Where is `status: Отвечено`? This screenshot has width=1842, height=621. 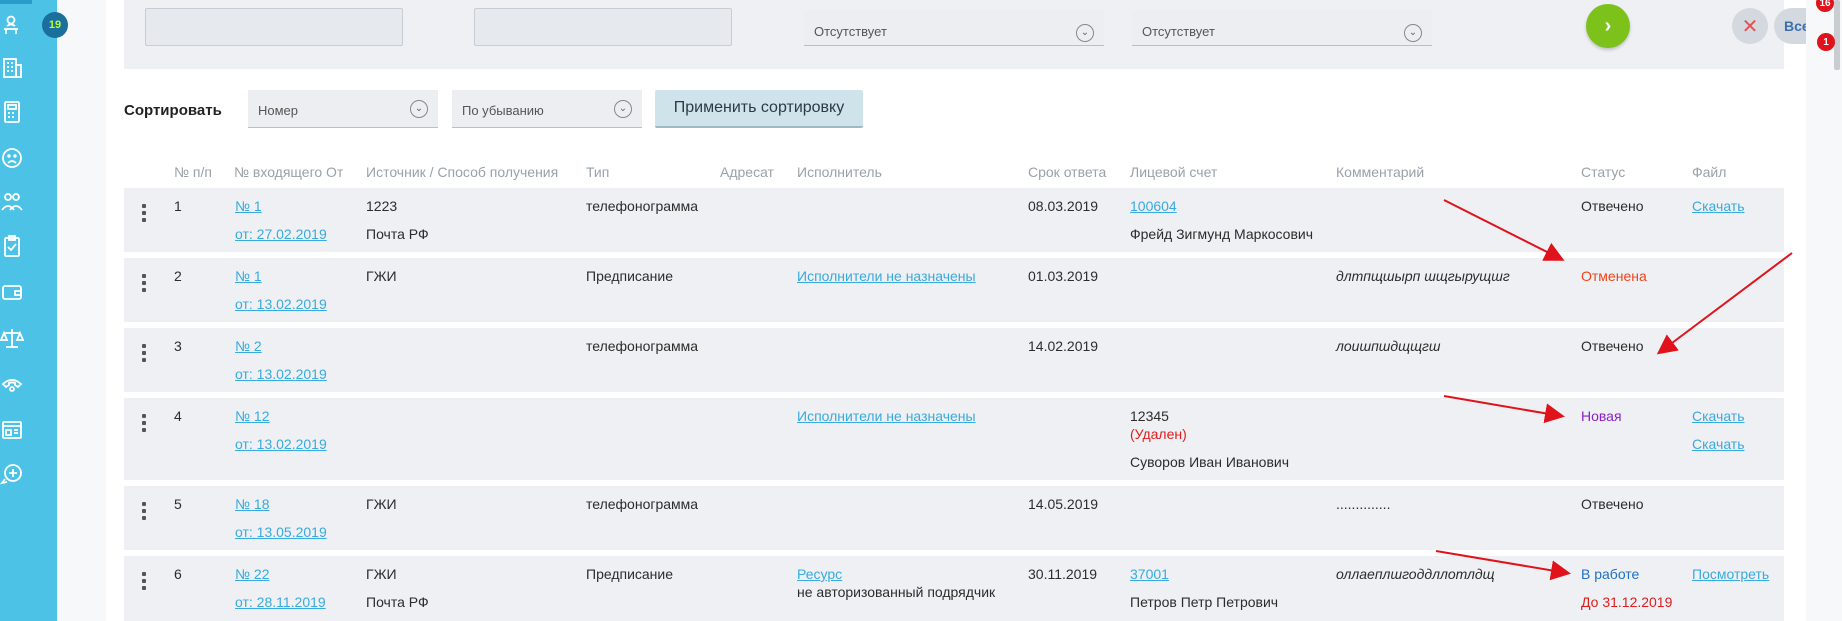
status: Отвечено is located at coordinates (1612, 346).